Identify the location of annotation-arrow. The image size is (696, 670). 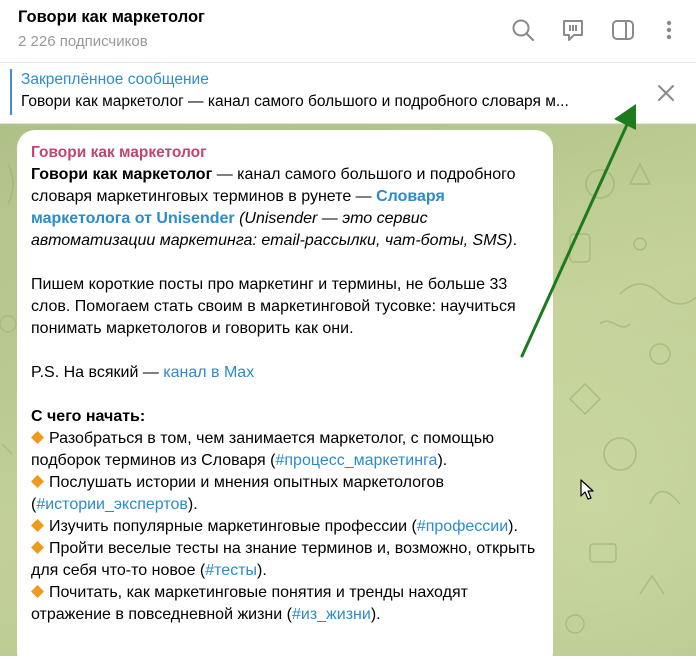
(578, 231).